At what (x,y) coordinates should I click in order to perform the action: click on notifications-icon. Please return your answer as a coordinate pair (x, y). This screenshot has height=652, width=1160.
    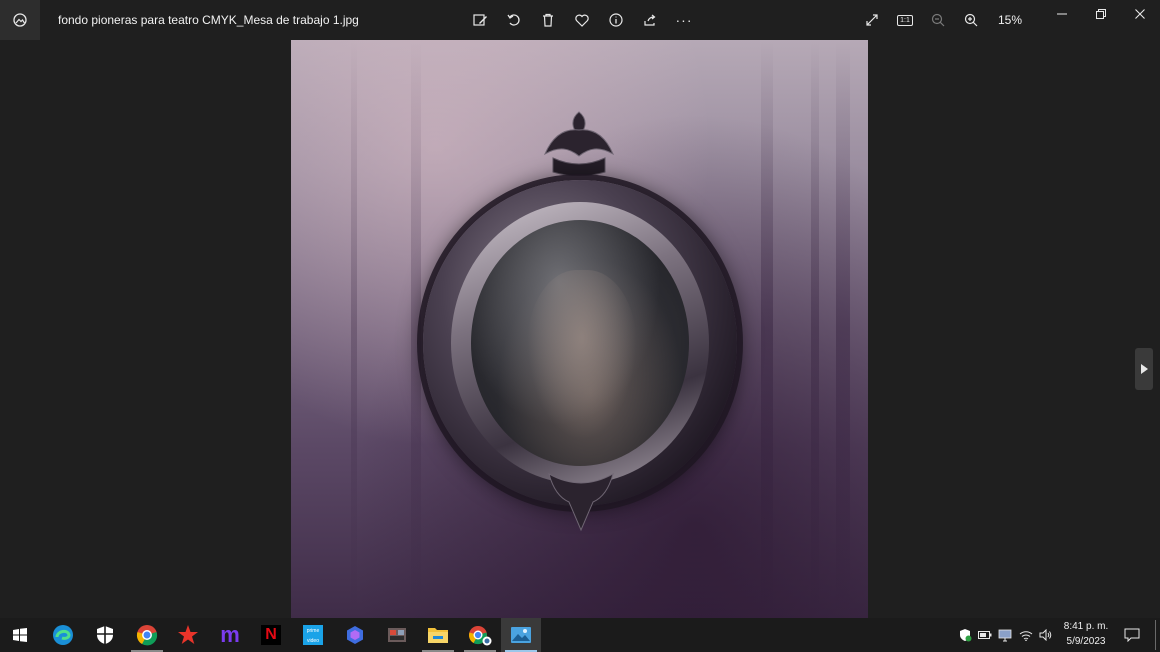
    Looking at the image, I should click on (1132, 635).